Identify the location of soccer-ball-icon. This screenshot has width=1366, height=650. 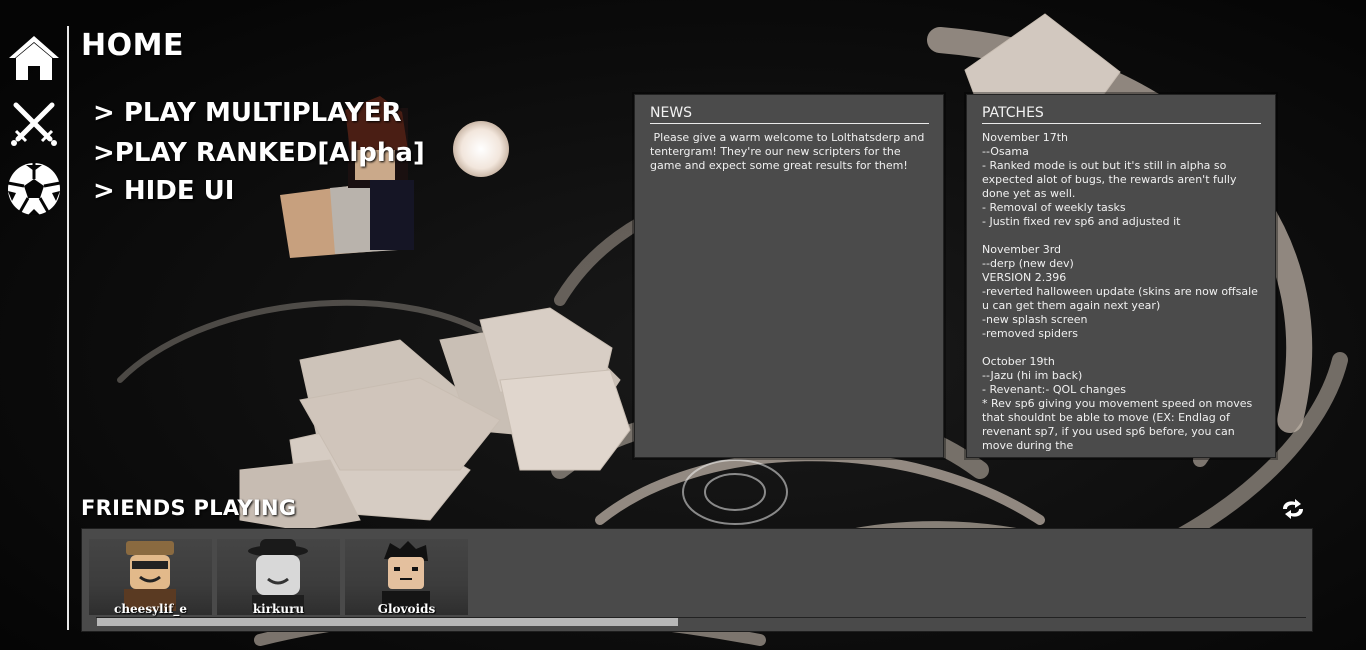
(34, 189).